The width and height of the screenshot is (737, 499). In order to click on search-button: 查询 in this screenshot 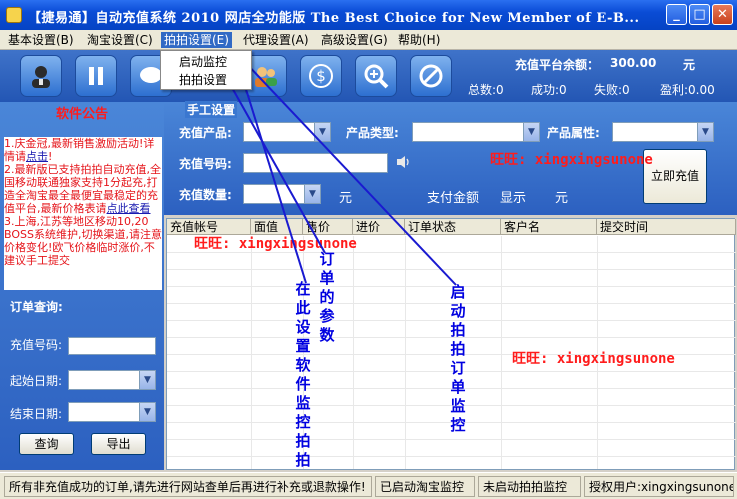, I will do `click(46, 444)`.